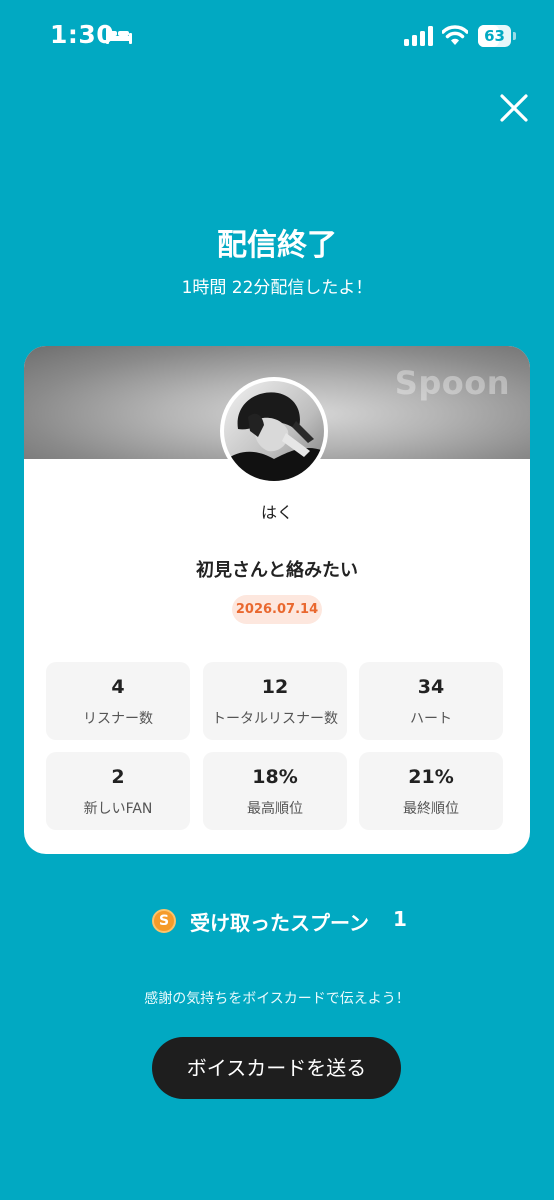 This screenshot has height=1200, width=554. What do you see at coordinates (277, 609) in the screenshot?
I see `date-badge: 2026.07.14` at bounding box center [277, 609].